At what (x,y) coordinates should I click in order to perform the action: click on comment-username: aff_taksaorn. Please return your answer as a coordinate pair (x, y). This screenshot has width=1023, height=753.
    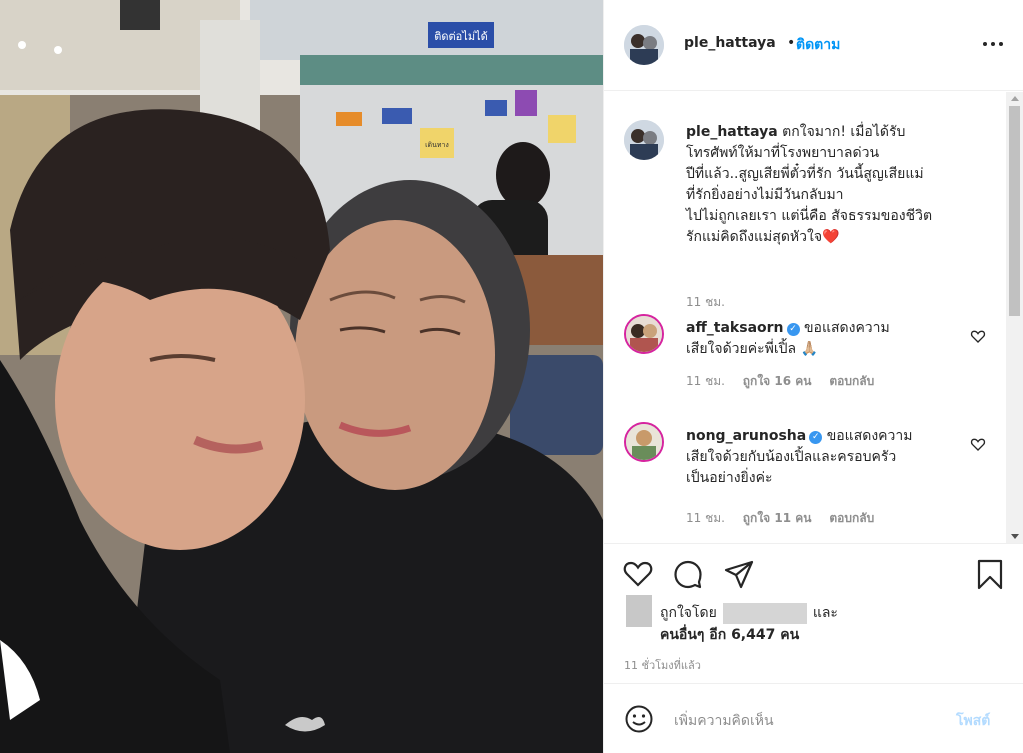
    Looking at the image, I should click on (735, 328).